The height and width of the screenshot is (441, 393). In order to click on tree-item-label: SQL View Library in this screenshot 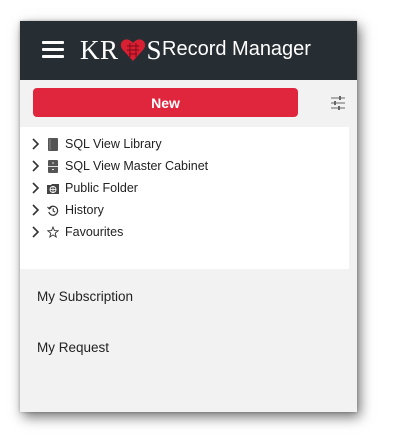, I will do `click(113, 144)`.